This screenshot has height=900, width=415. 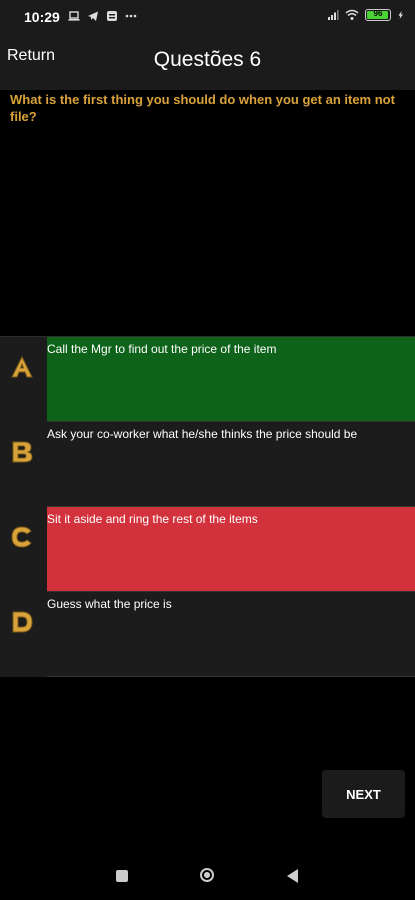 What do you see at coordinates (352, 14) in the screenshot?
I see `wifi-icon` at bounding box center [352, 14].